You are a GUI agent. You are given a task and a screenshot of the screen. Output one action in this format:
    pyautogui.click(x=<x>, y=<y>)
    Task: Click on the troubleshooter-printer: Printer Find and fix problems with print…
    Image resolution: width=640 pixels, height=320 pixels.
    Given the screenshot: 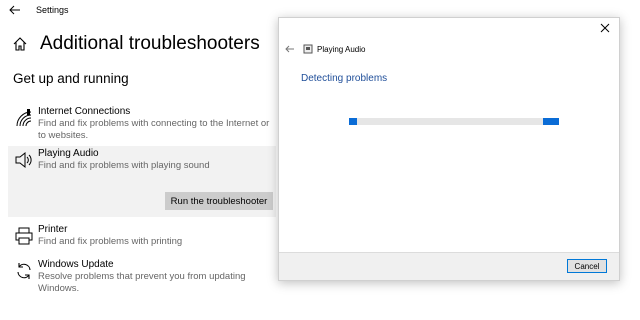 What is the action you would take?
    pyautogui.click(x=142, y=237)
    